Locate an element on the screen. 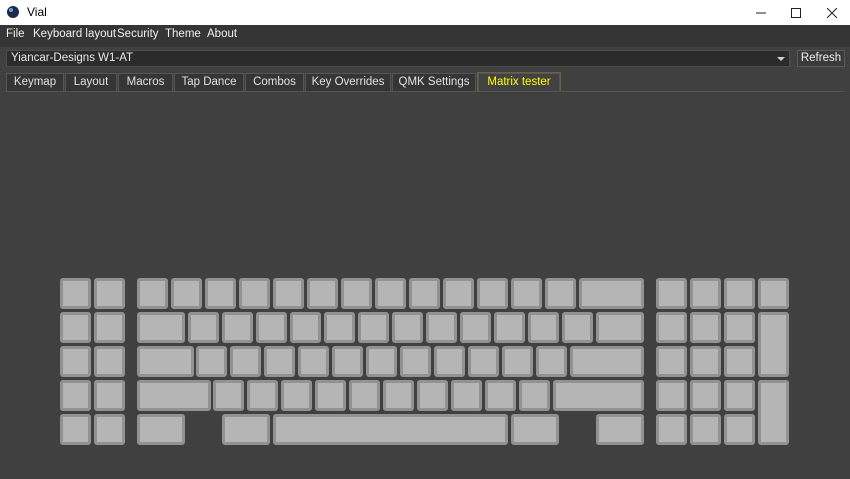 This screenshot has width=850, height=479. tab-qmk-settings: QMK Settings is located at coordinates (434, 82).